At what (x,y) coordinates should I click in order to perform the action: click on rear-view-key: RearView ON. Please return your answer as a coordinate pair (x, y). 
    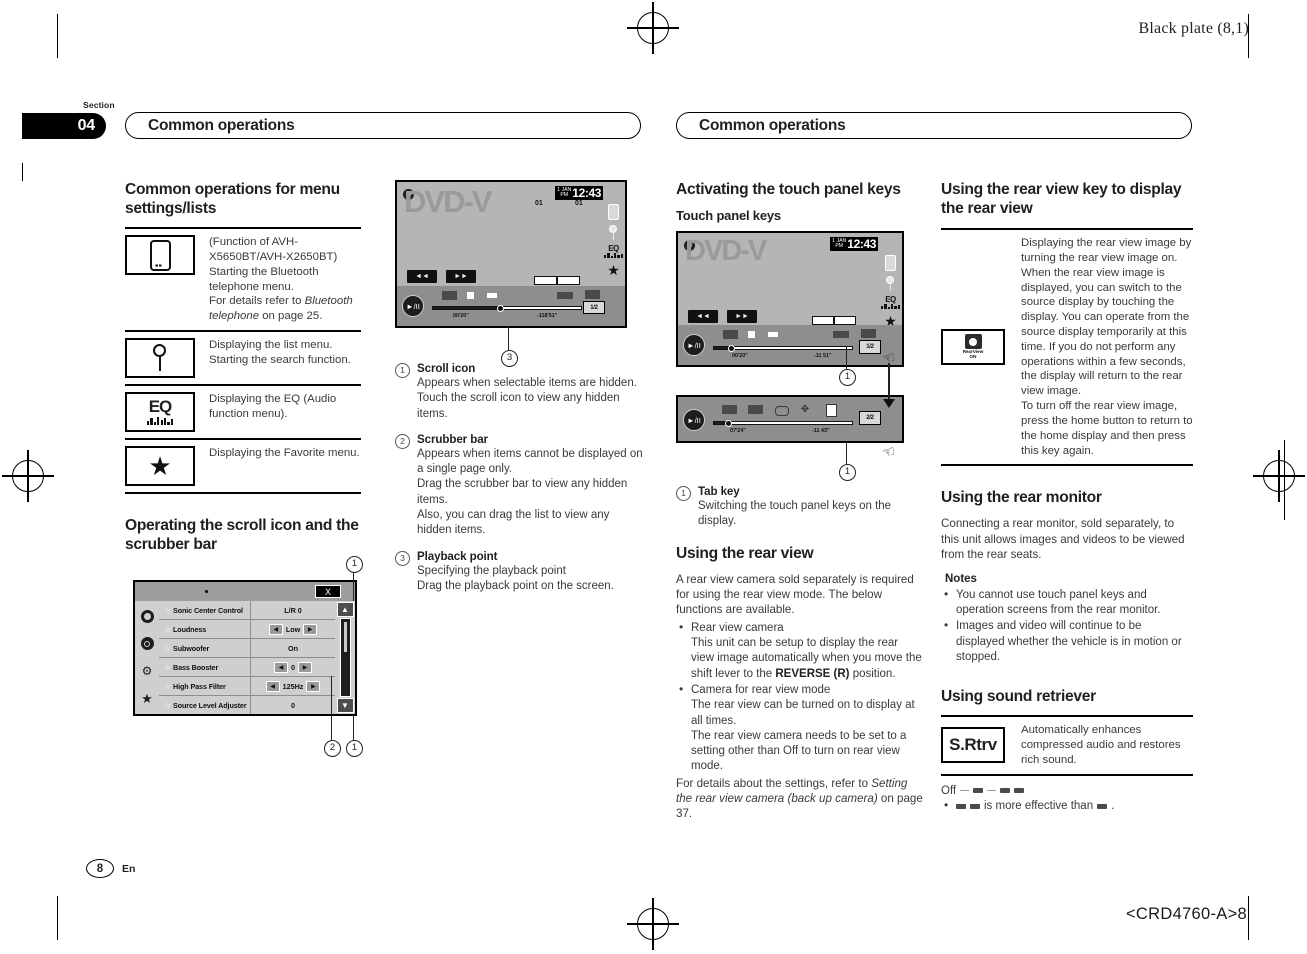
    Looking at the image, I should click on (973, 347).